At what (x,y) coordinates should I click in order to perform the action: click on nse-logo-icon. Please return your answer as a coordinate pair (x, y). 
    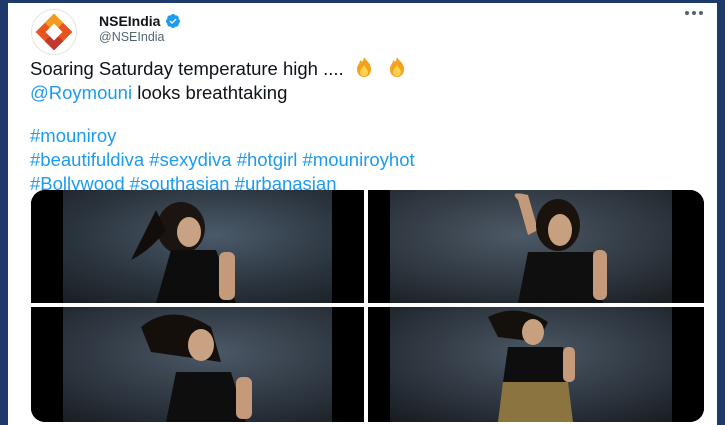
    Looking at the image, I should click on (54, 32).